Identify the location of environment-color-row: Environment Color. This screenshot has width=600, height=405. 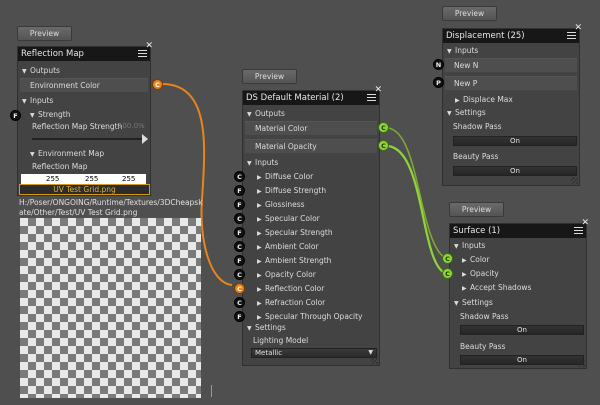
(84, 85).